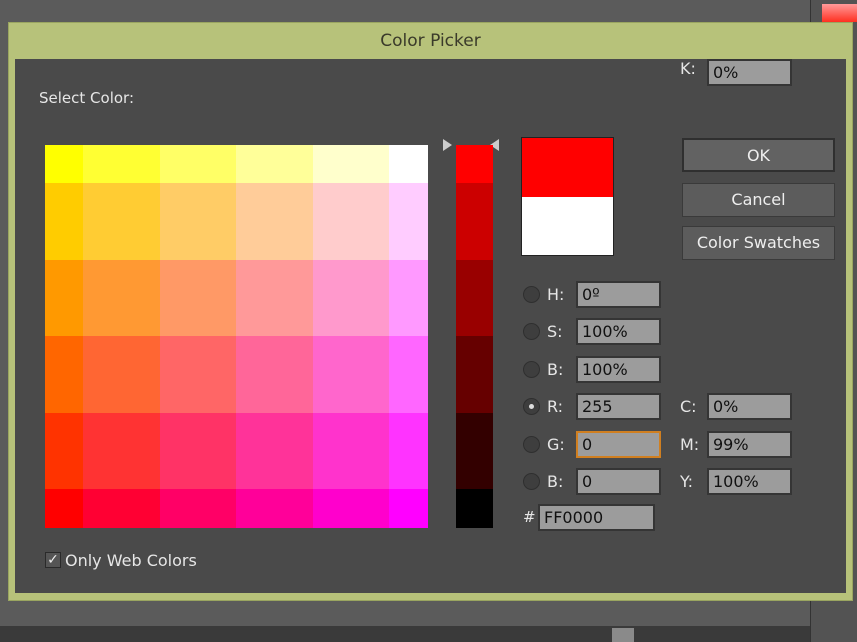 This screenshot has width=857, height=642. I want to click on select-color-label: Select Color:, so click(86, 98).